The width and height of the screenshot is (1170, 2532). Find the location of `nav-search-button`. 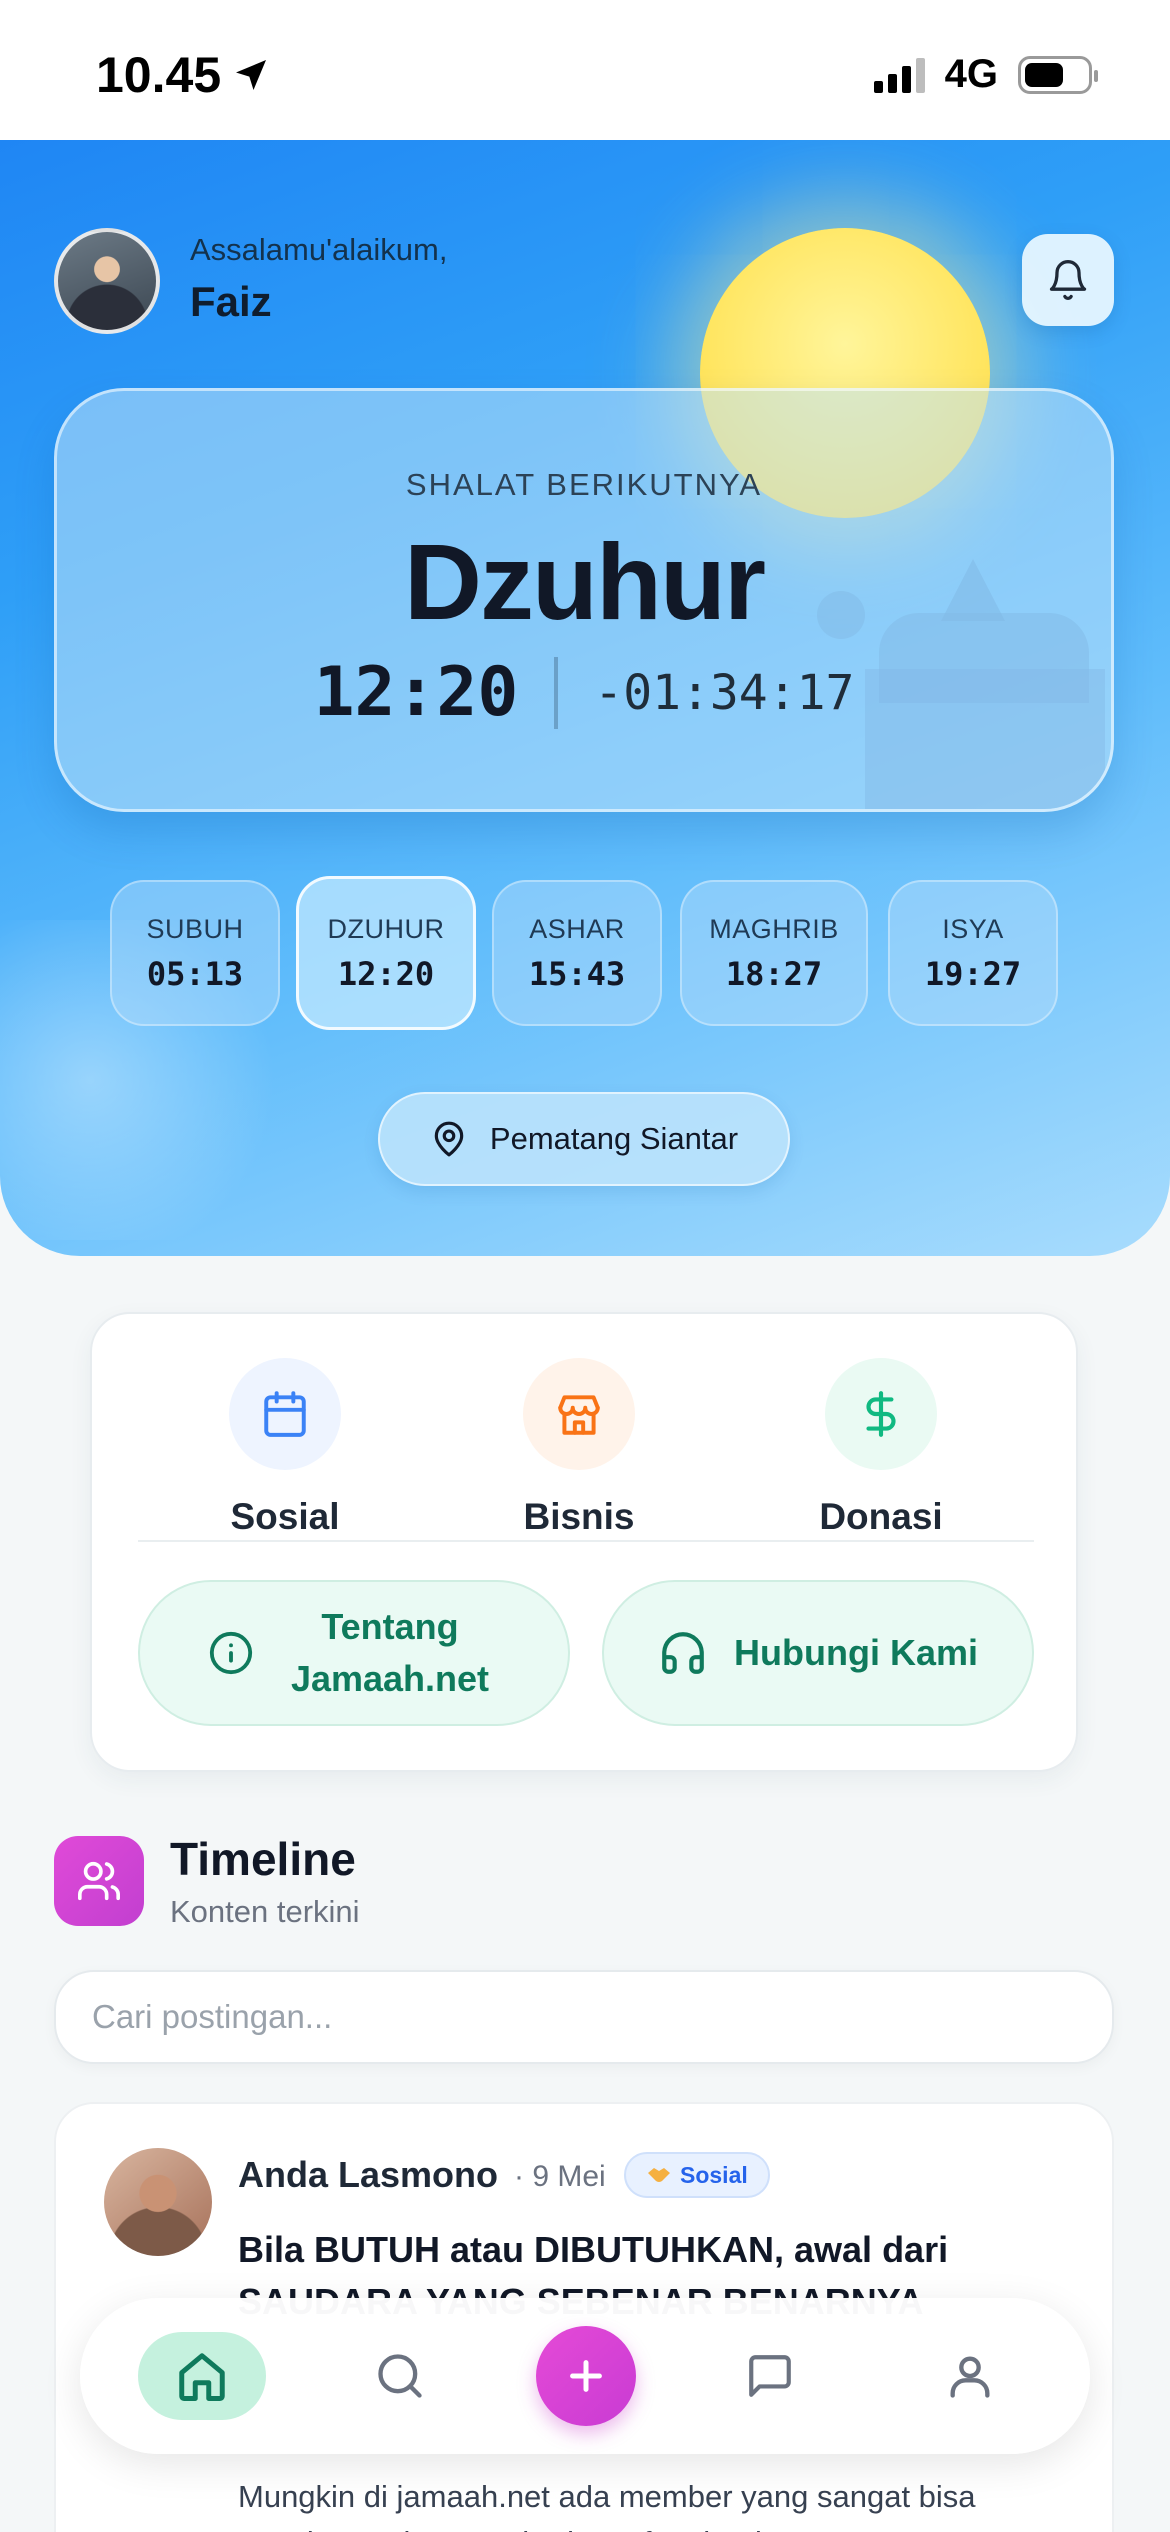

nav-search-button is located at coordinates (400, 2376).